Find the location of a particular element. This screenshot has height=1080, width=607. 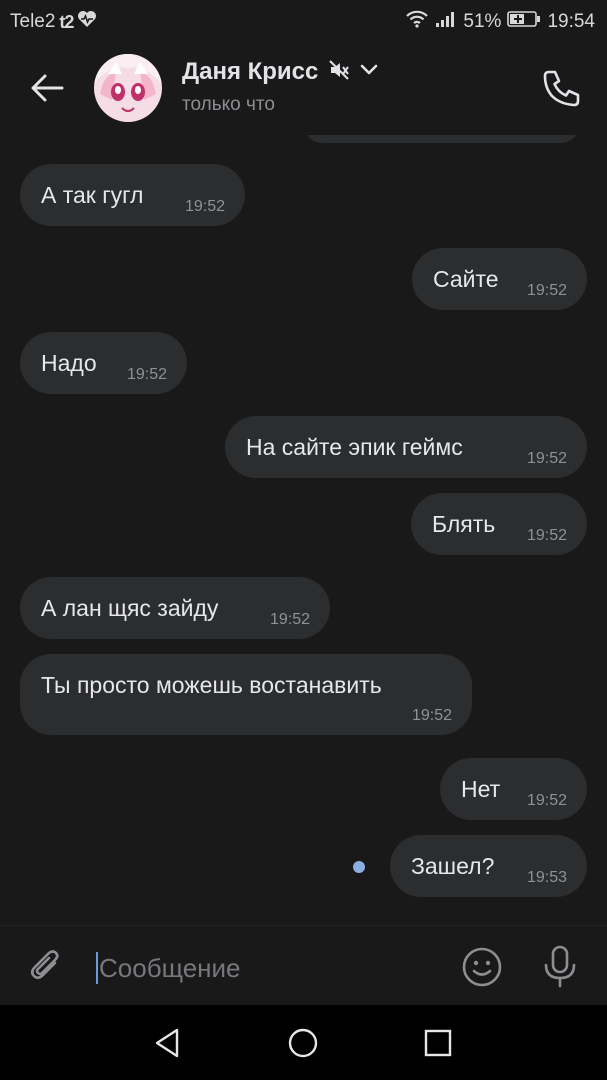

message-bubble: А так гугл 19:52 is located at coordinates (132, 195).